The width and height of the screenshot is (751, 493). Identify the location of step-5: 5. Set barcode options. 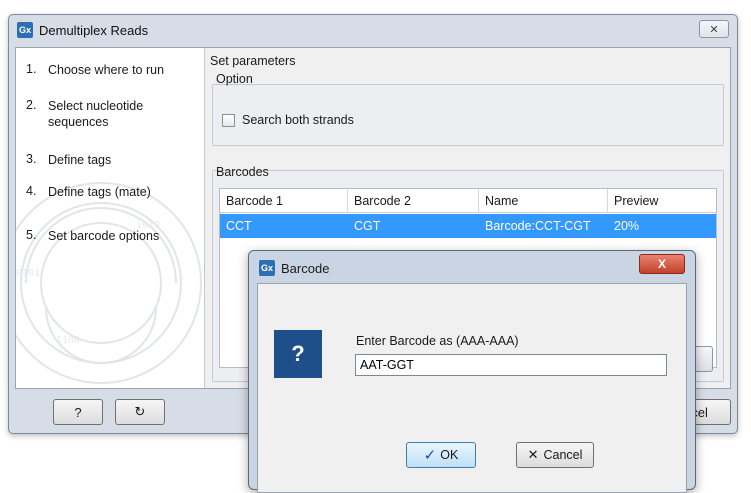
(109, 236).